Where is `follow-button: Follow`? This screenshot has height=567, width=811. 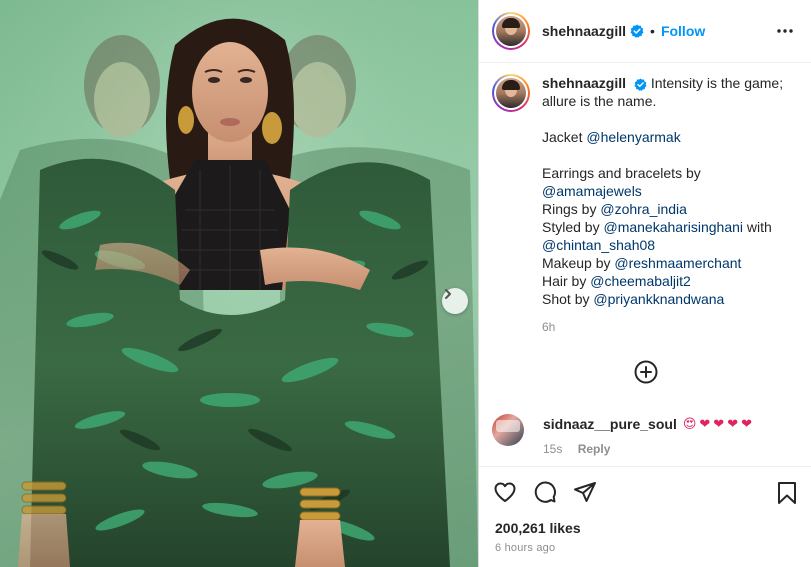
follow-button: Follow is located at coordinates (683, 31).